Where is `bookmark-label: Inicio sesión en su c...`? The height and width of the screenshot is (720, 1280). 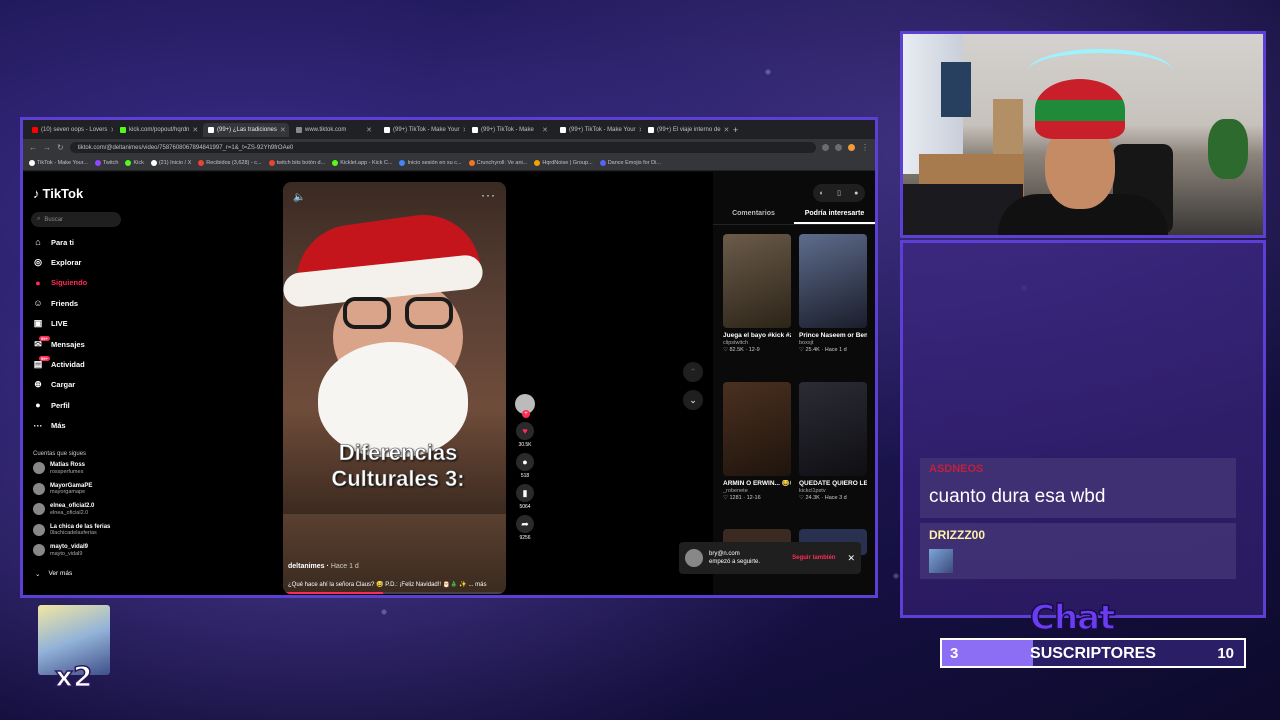 bookmark-label: Inicio sesión en su c... is located at coordinates (434, 163).